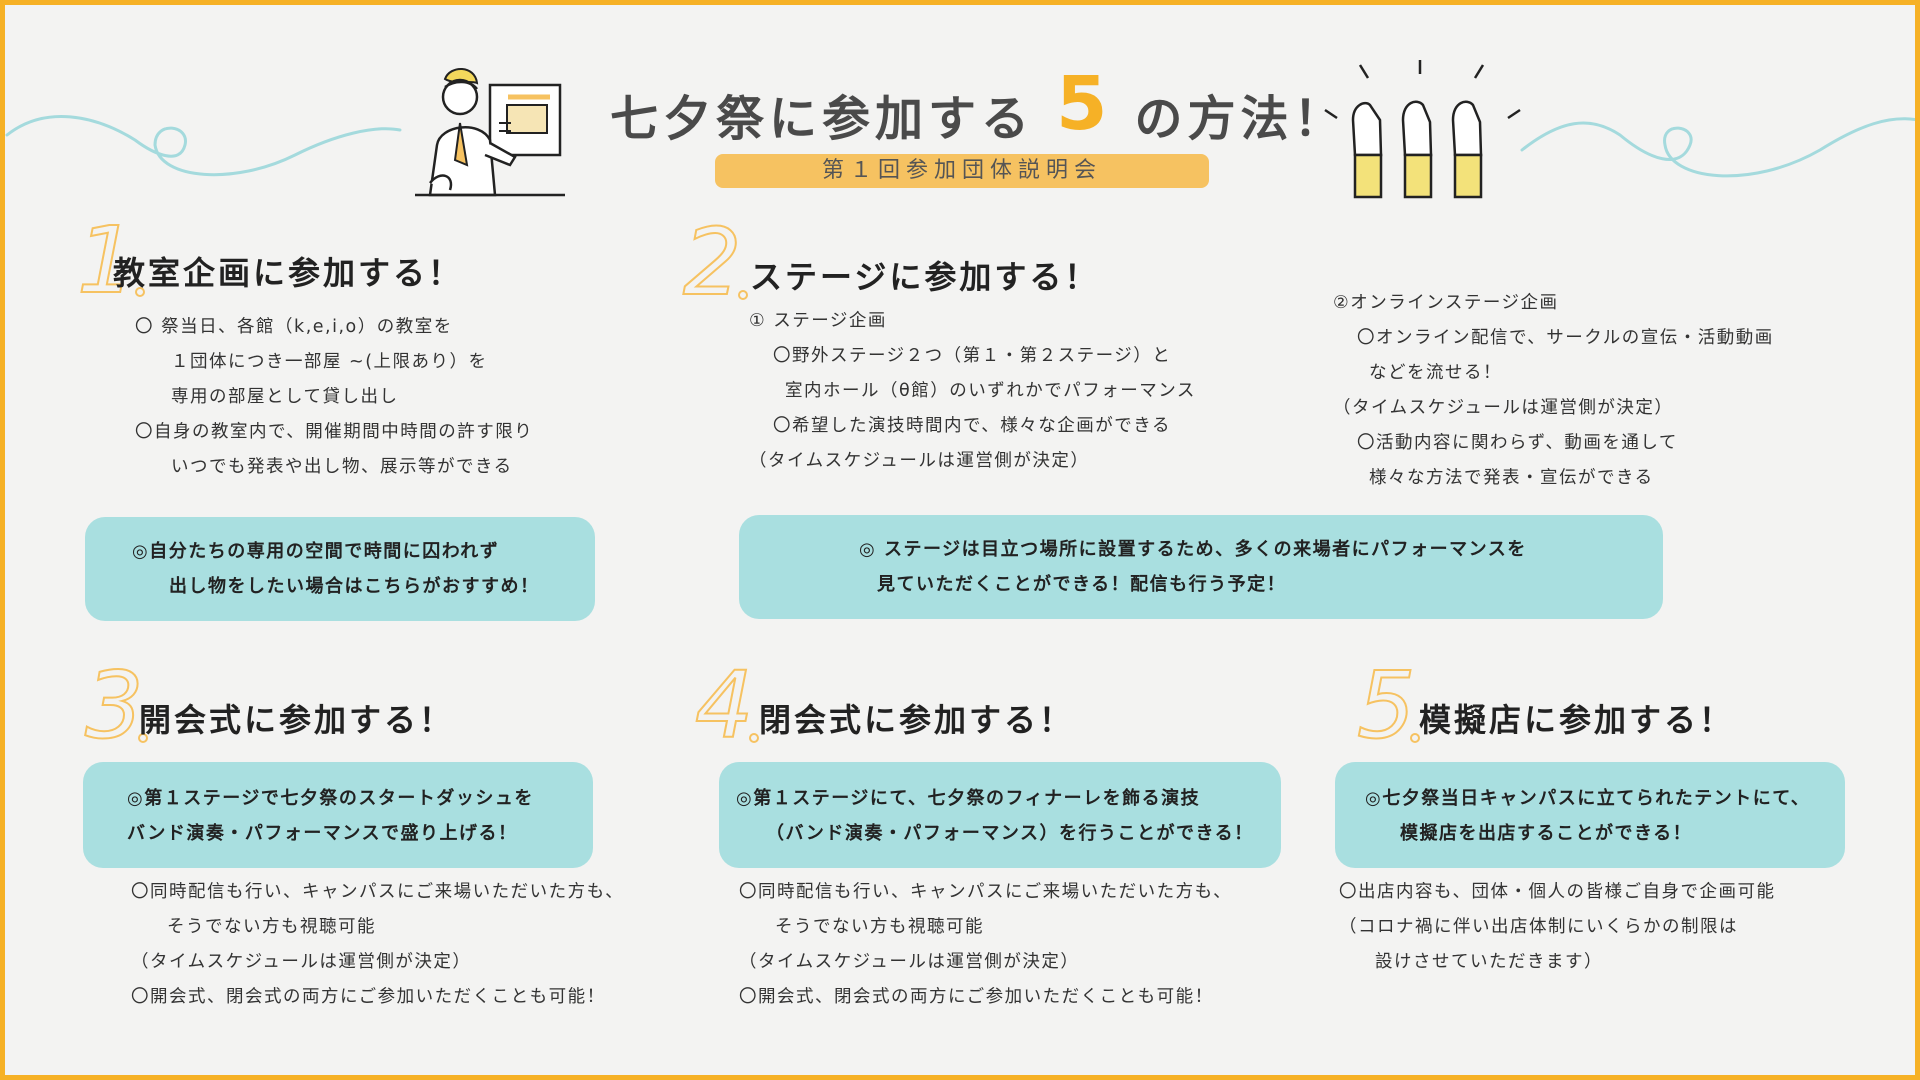  Describe the element at coordinates (329, 362) in the screenshot. I see `section-1-line: １団体につき一部屋 ~(上限あり）を` at that location.